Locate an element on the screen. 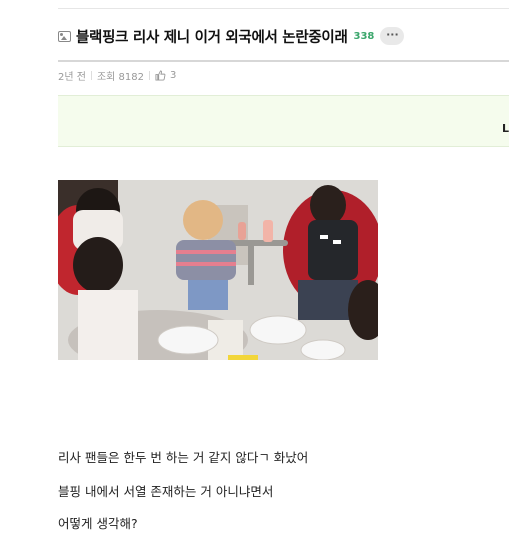 This screenshot has height=545, width=509. banner-text: L is located at coordinates (505, 128).